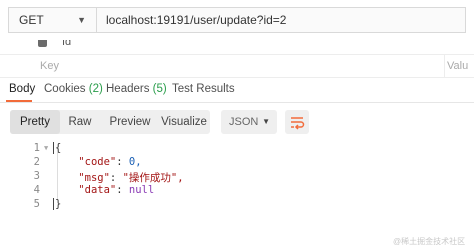  What do you see at coordinates (80, 122) in the screenshot?
I see `view-raw-button: Raw` at bounding box center [80, 122].